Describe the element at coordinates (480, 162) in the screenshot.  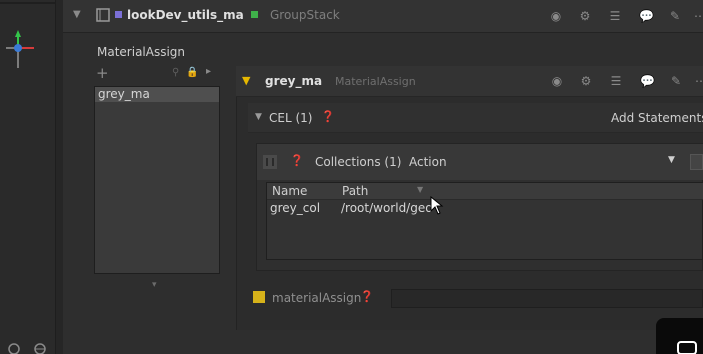
I see `collections-header: ❓ Collections (1) Action ▼` at that location.